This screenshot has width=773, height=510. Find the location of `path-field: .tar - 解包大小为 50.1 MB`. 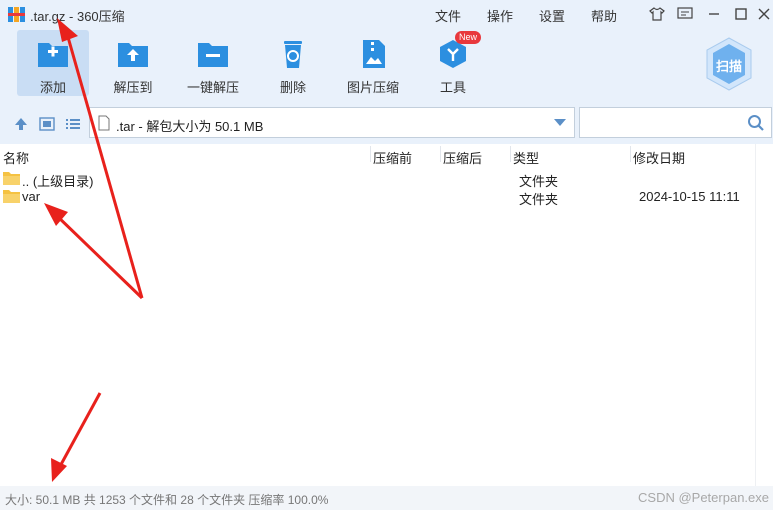

path-field: .tar - 解包大小为 50.1 MB is located at coordinates (332, 122).